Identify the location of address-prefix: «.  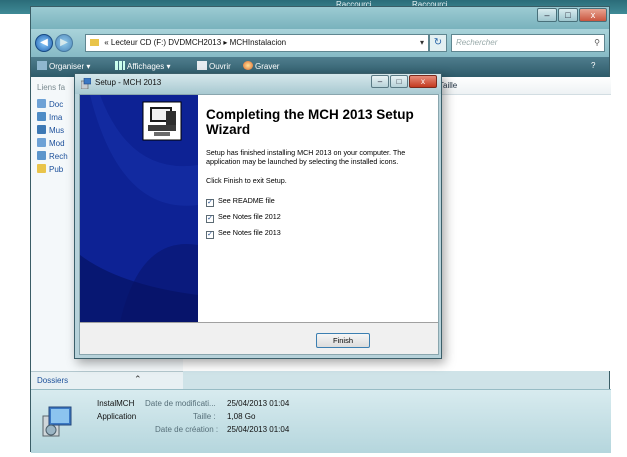
(106, 42).